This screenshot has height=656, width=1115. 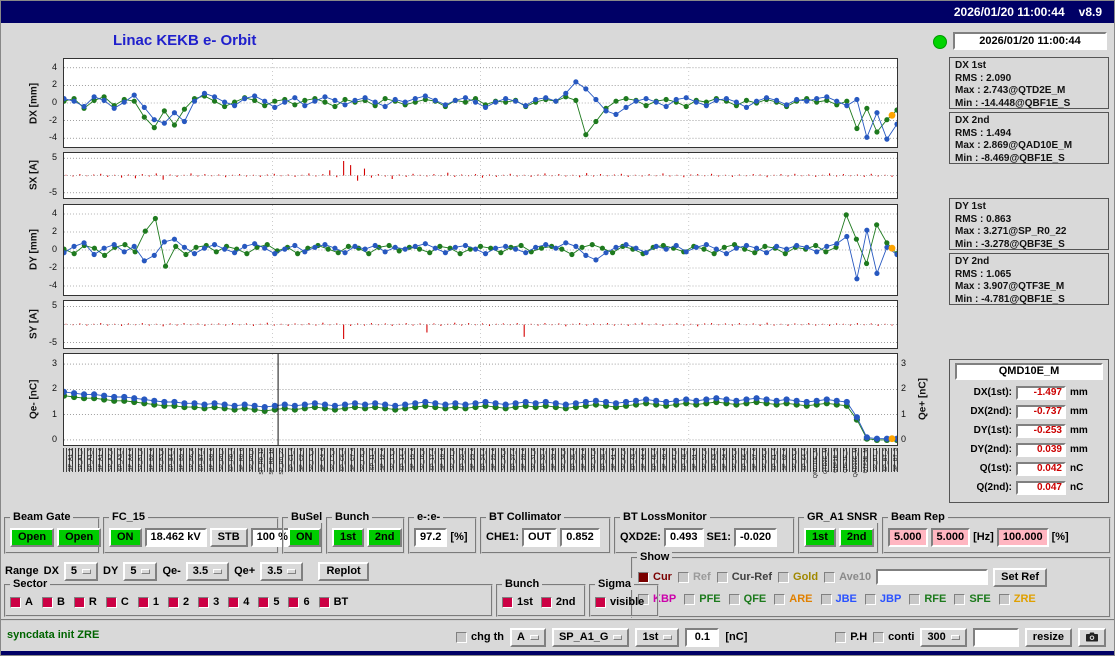 I want to click on ref-name-input, so click(x=932, y=577).